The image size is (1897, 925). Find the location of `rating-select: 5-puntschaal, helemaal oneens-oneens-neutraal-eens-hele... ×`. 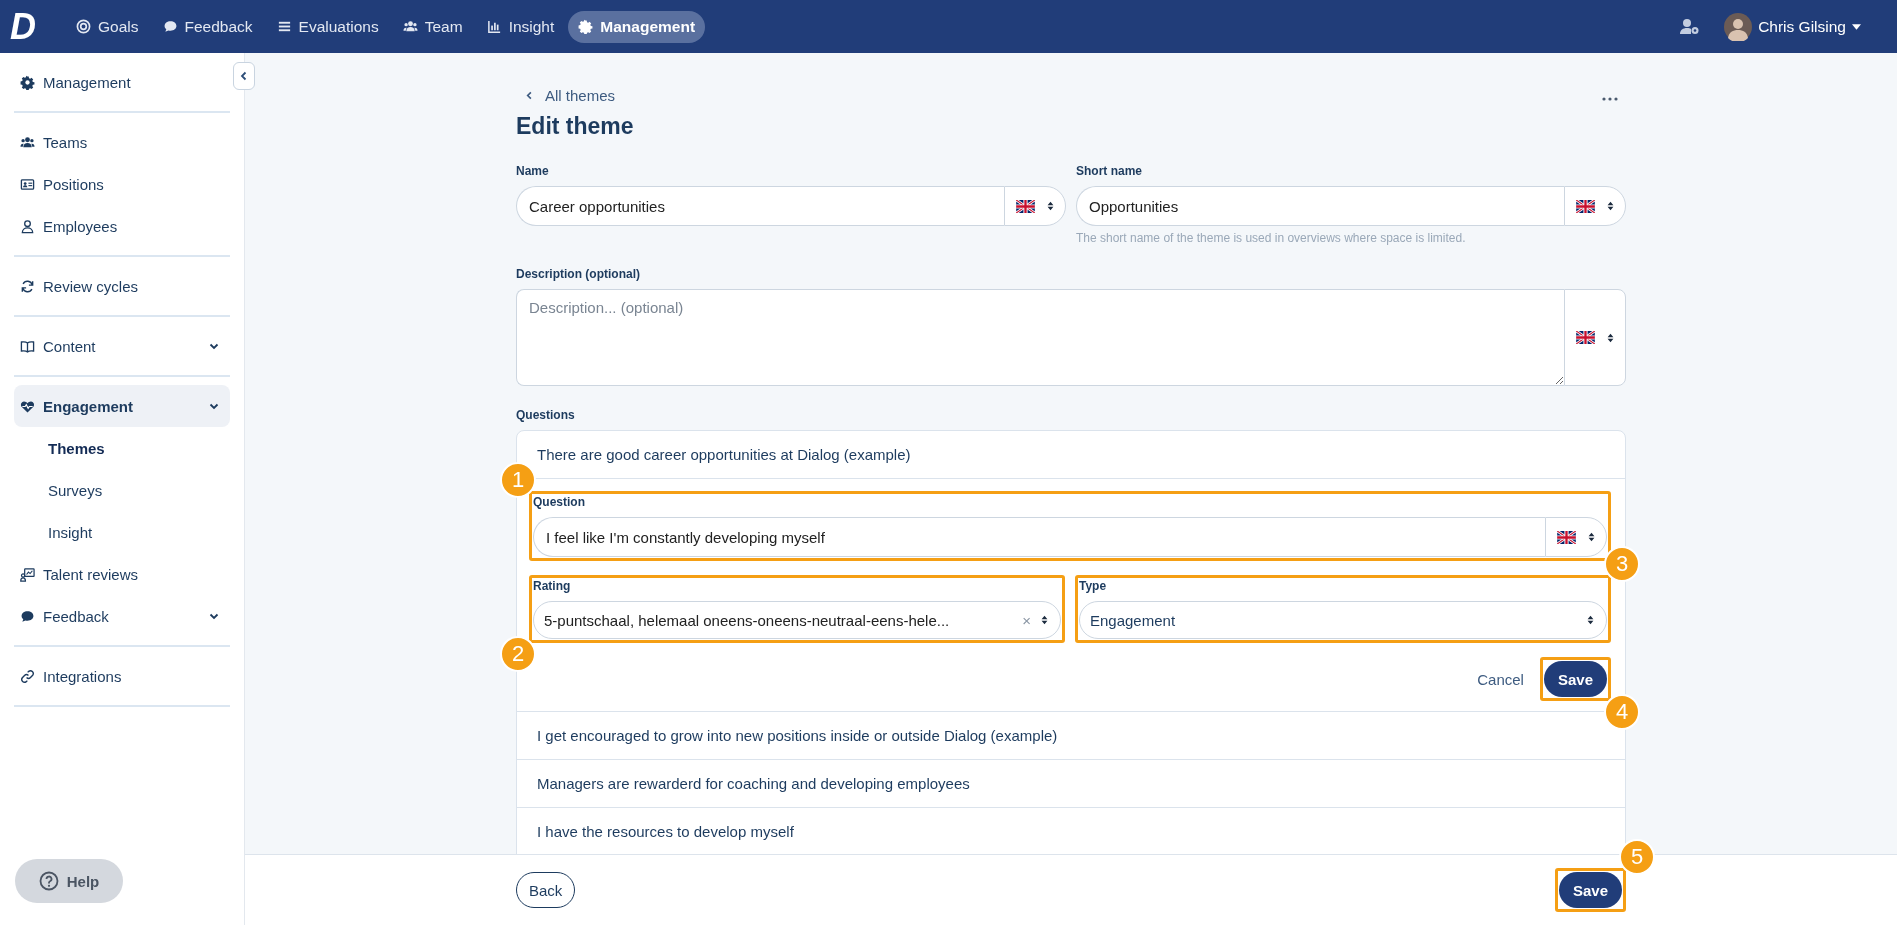

rating-select: 5-puntschaal, helemaal oneens-oneens-neutraal-eens-hele... × is located at coordinates (797, 620).